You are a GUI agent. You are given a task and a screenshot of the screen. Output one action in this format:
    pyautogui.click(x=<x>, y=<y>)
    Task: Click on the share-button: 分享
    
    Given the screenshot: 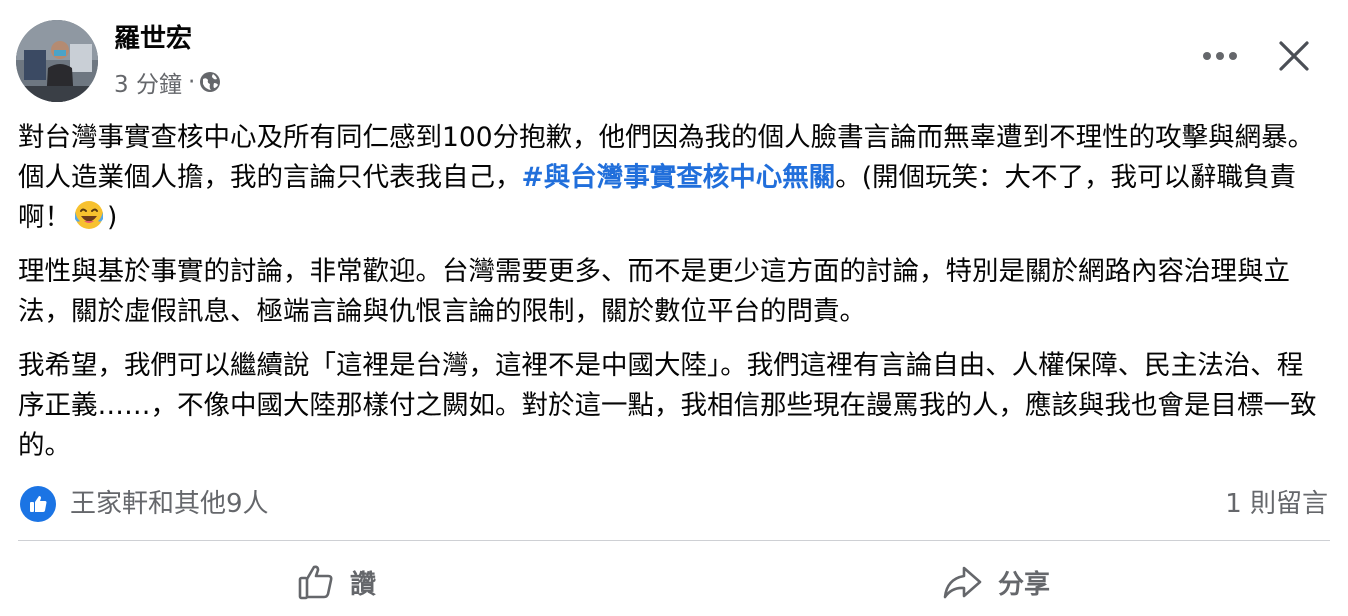 What is the action you would take?
    pyautogui.click(x=995, y=582)
    